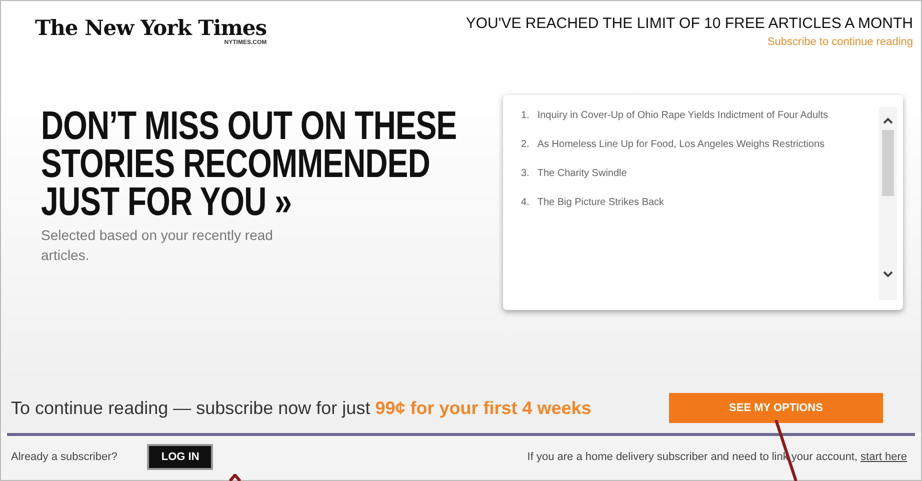 Image resolution: width=922 pixels, height=481 pixels. What do you see at coordinates (888, 274) in the screenshot?
I see `scroll-down-icon` at bounding box center [888, 274].